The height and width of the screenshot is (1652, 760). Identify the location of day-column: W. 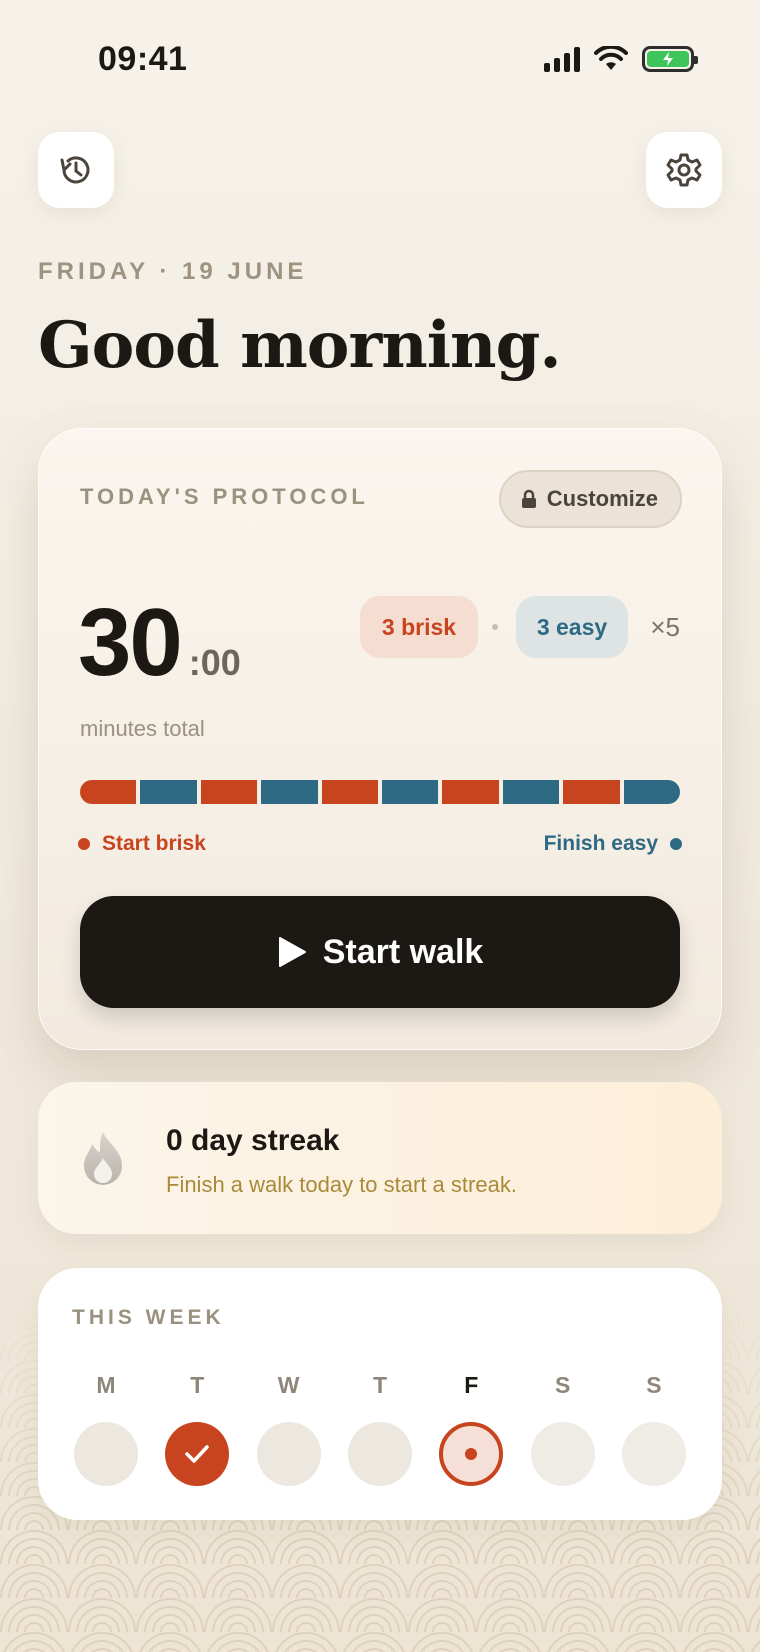
(288, 1429).